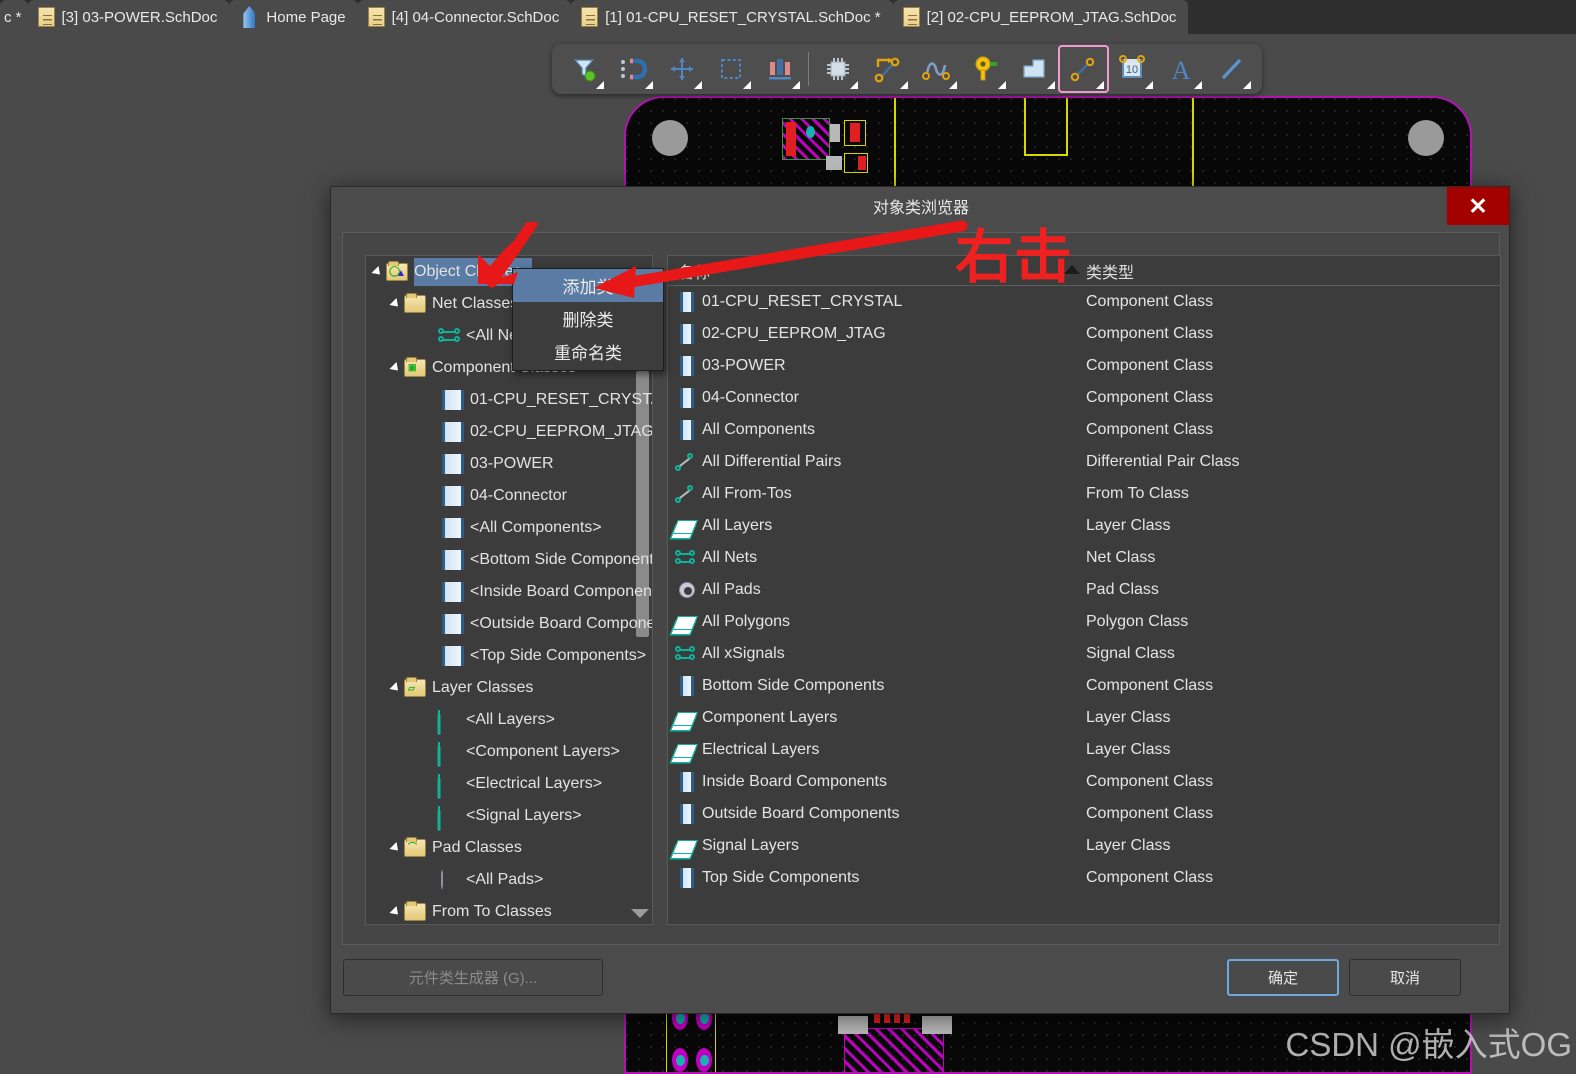 The height and width of the screenshot is (1074, 1576). What do you see at coordinates (475, 17) in the screenshot?
I see `tab-label: [4] 04-Connector.SchDoc` at bounding box center [475, 17].